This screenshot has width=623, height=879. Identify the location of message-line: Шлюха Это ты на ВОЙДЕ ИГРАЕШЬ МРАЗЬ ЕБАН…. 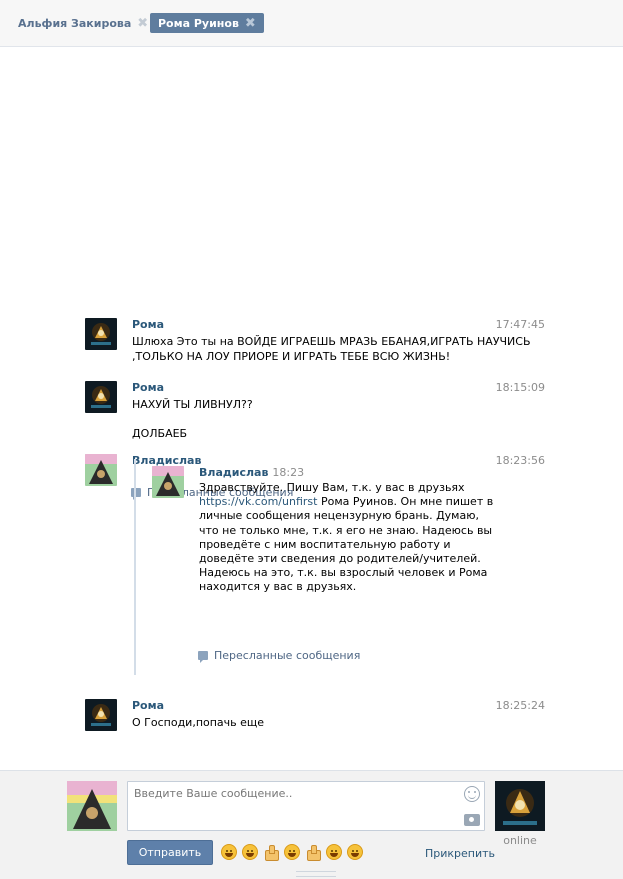
(331, 341).